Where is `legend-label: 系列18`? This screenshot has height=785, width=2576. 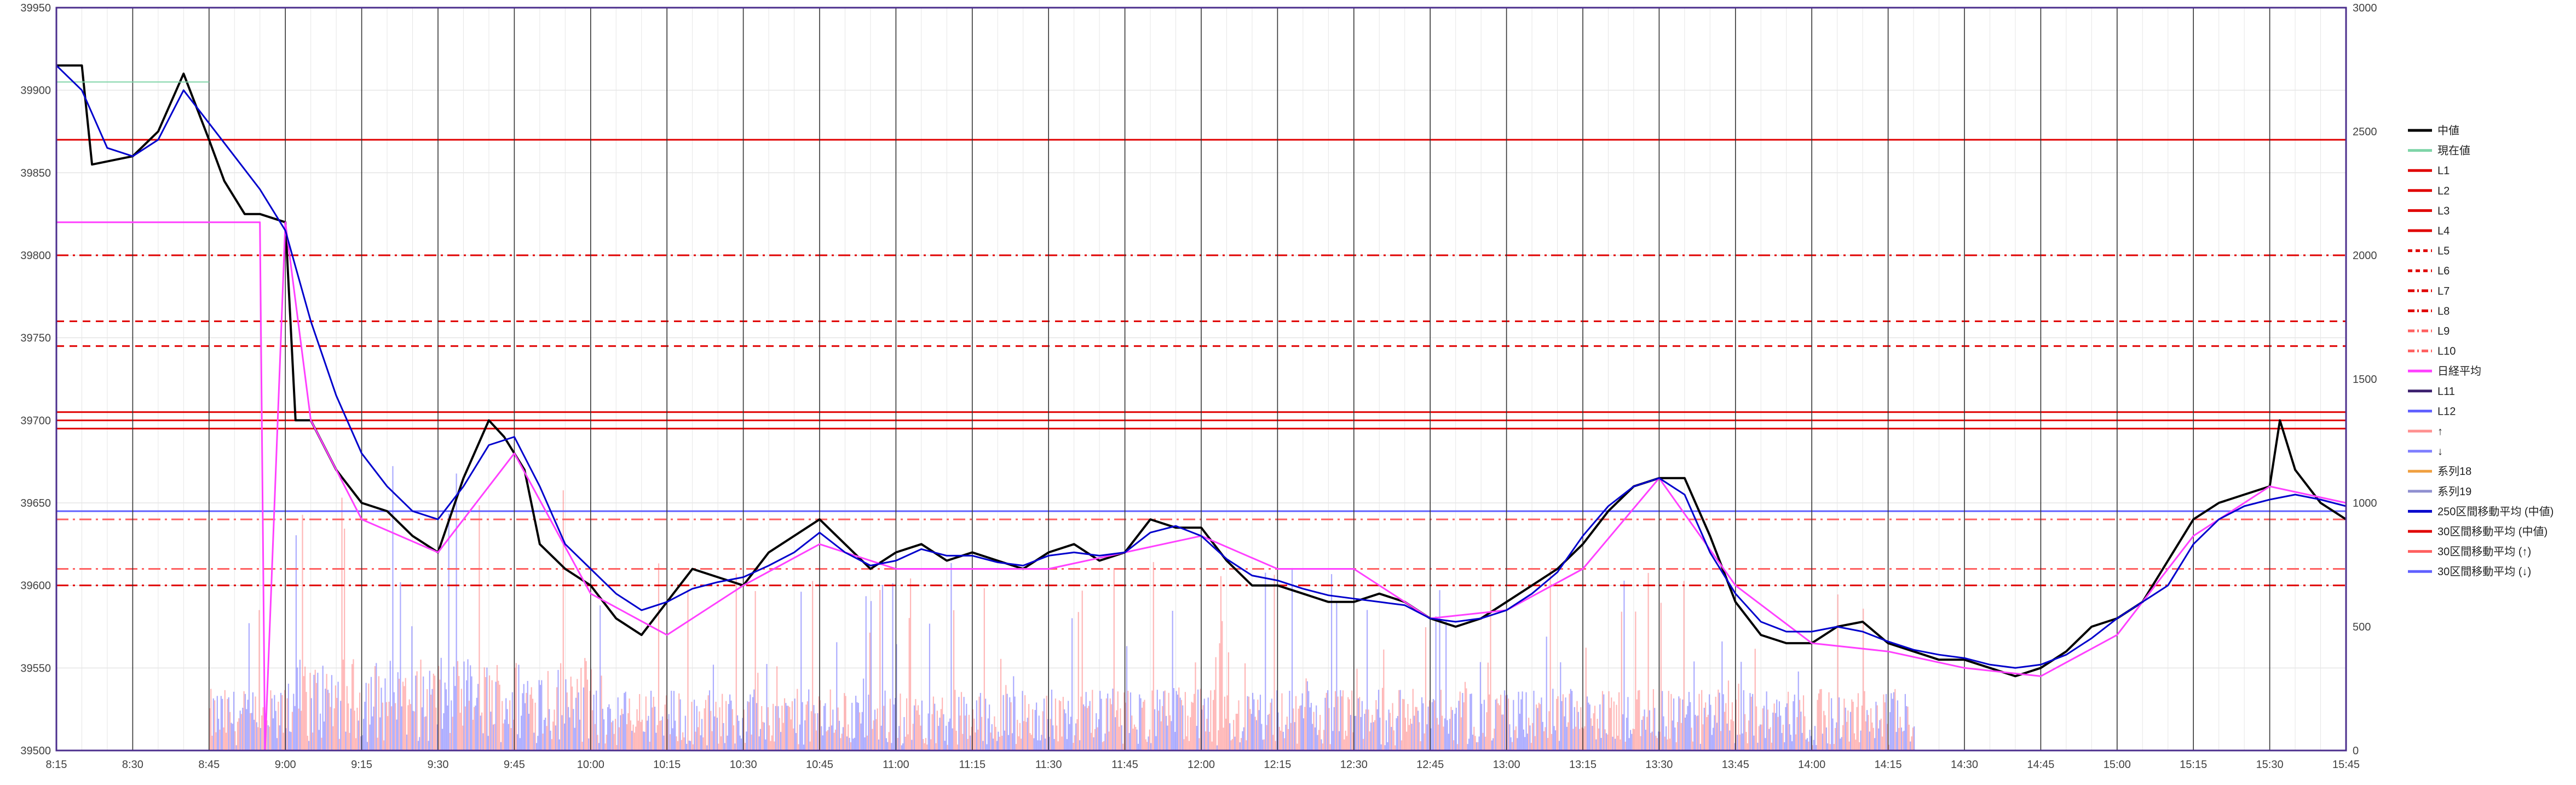
legend-label: 系列18 is located at coordinates (2454, 472).